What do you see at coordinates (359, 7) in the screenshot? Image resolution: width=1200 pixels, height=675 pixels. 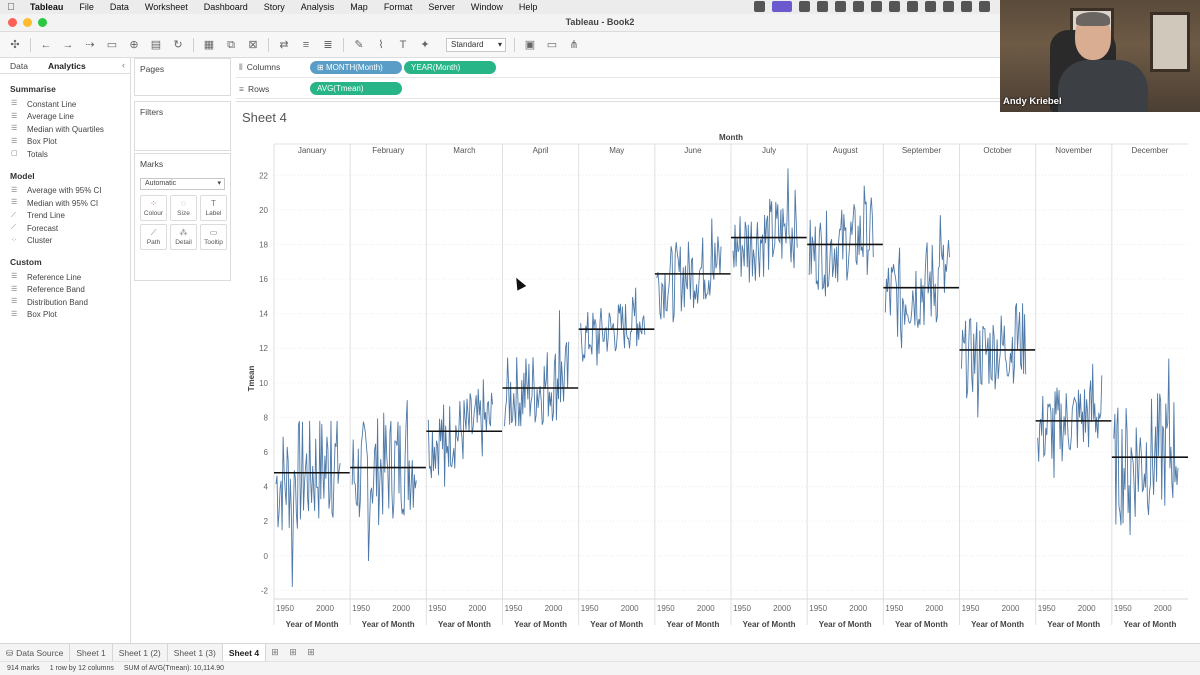 I see `menu-map: Map` at bounding box center [359, 7].